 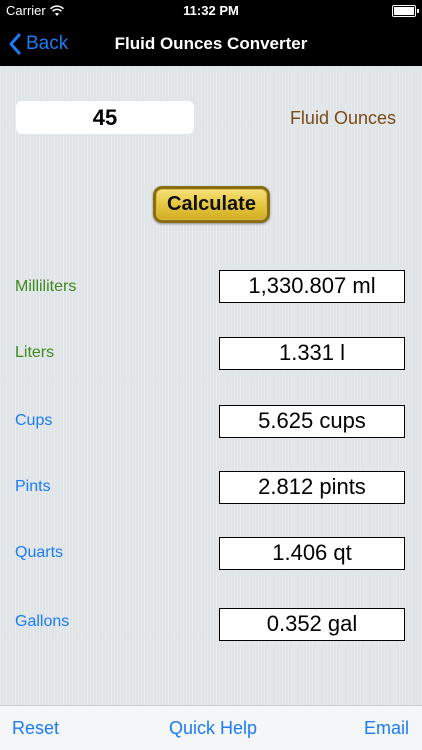 What do you see at coordinates (386, 728) in the screenshot?
I see `email-button: Email` at bounding box center [386, 728].